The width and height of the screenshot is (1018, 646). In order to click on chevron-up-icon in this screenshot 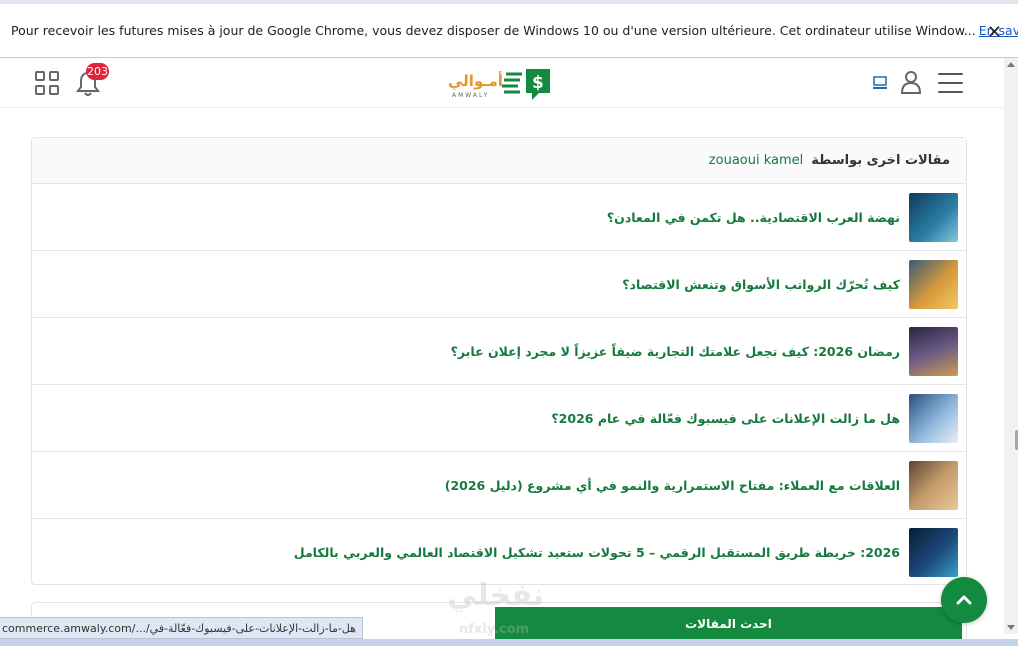, I will do `click(964, 600)`.